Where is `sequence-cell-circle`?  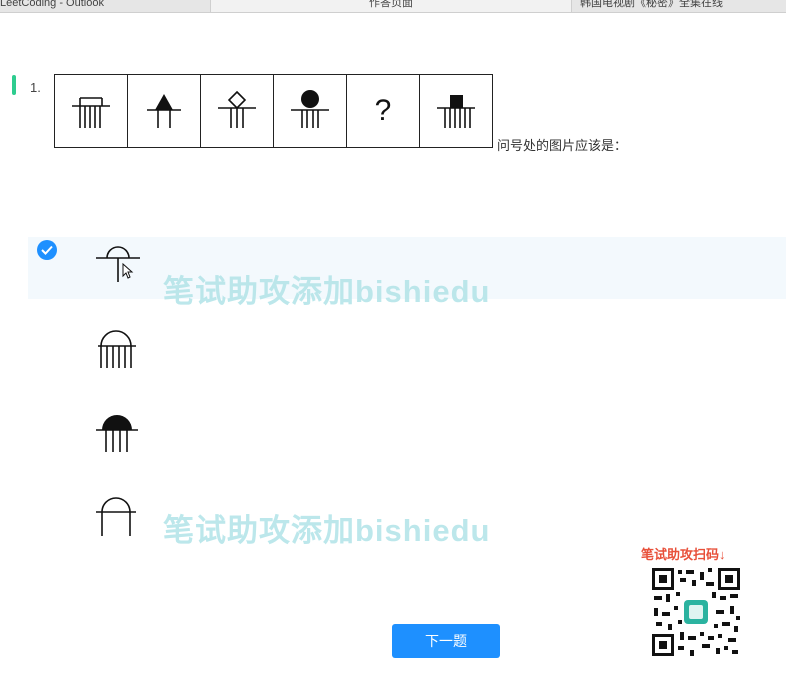 sequence-cell-circle is located at coordinates (310, 111).